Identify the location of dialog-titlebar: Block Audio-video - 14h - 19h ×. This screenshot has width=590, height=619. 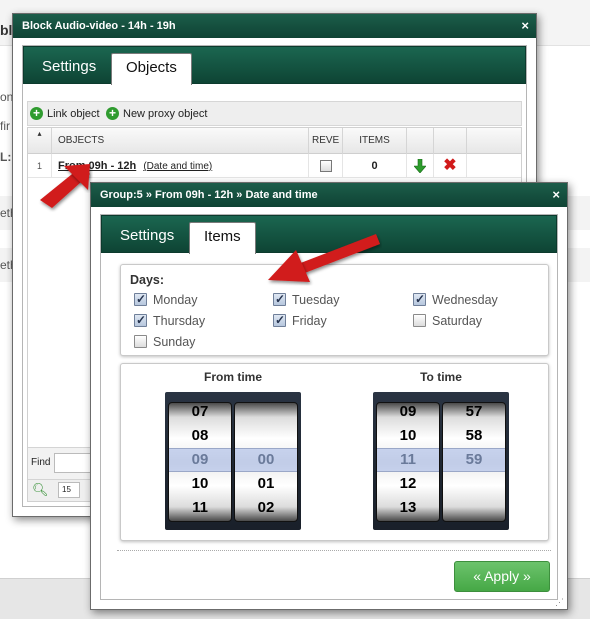
(274, 26).